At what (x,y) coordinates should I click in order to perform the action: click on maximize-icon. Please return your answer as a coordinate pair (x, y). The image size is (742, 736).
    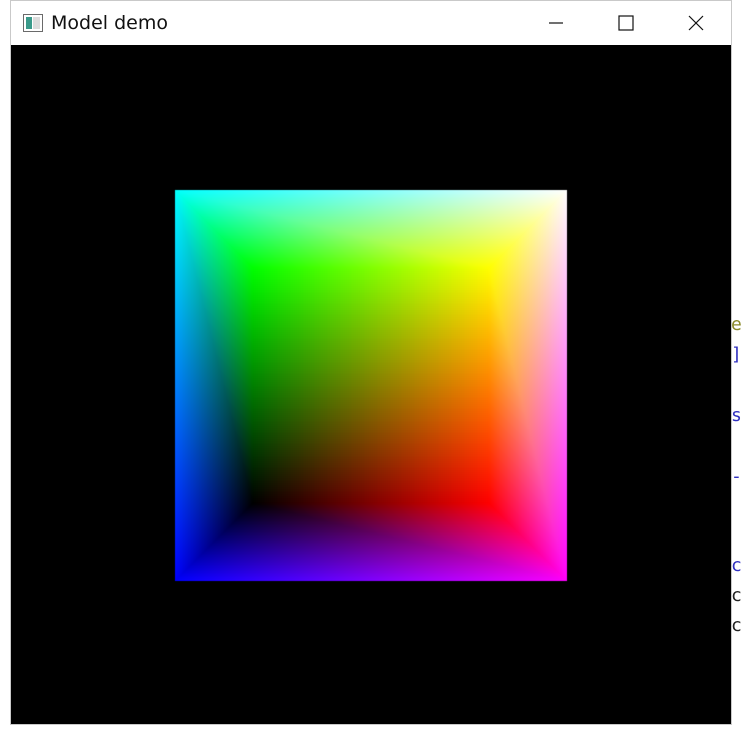
    Looking at the image, I should click on (626, 23).